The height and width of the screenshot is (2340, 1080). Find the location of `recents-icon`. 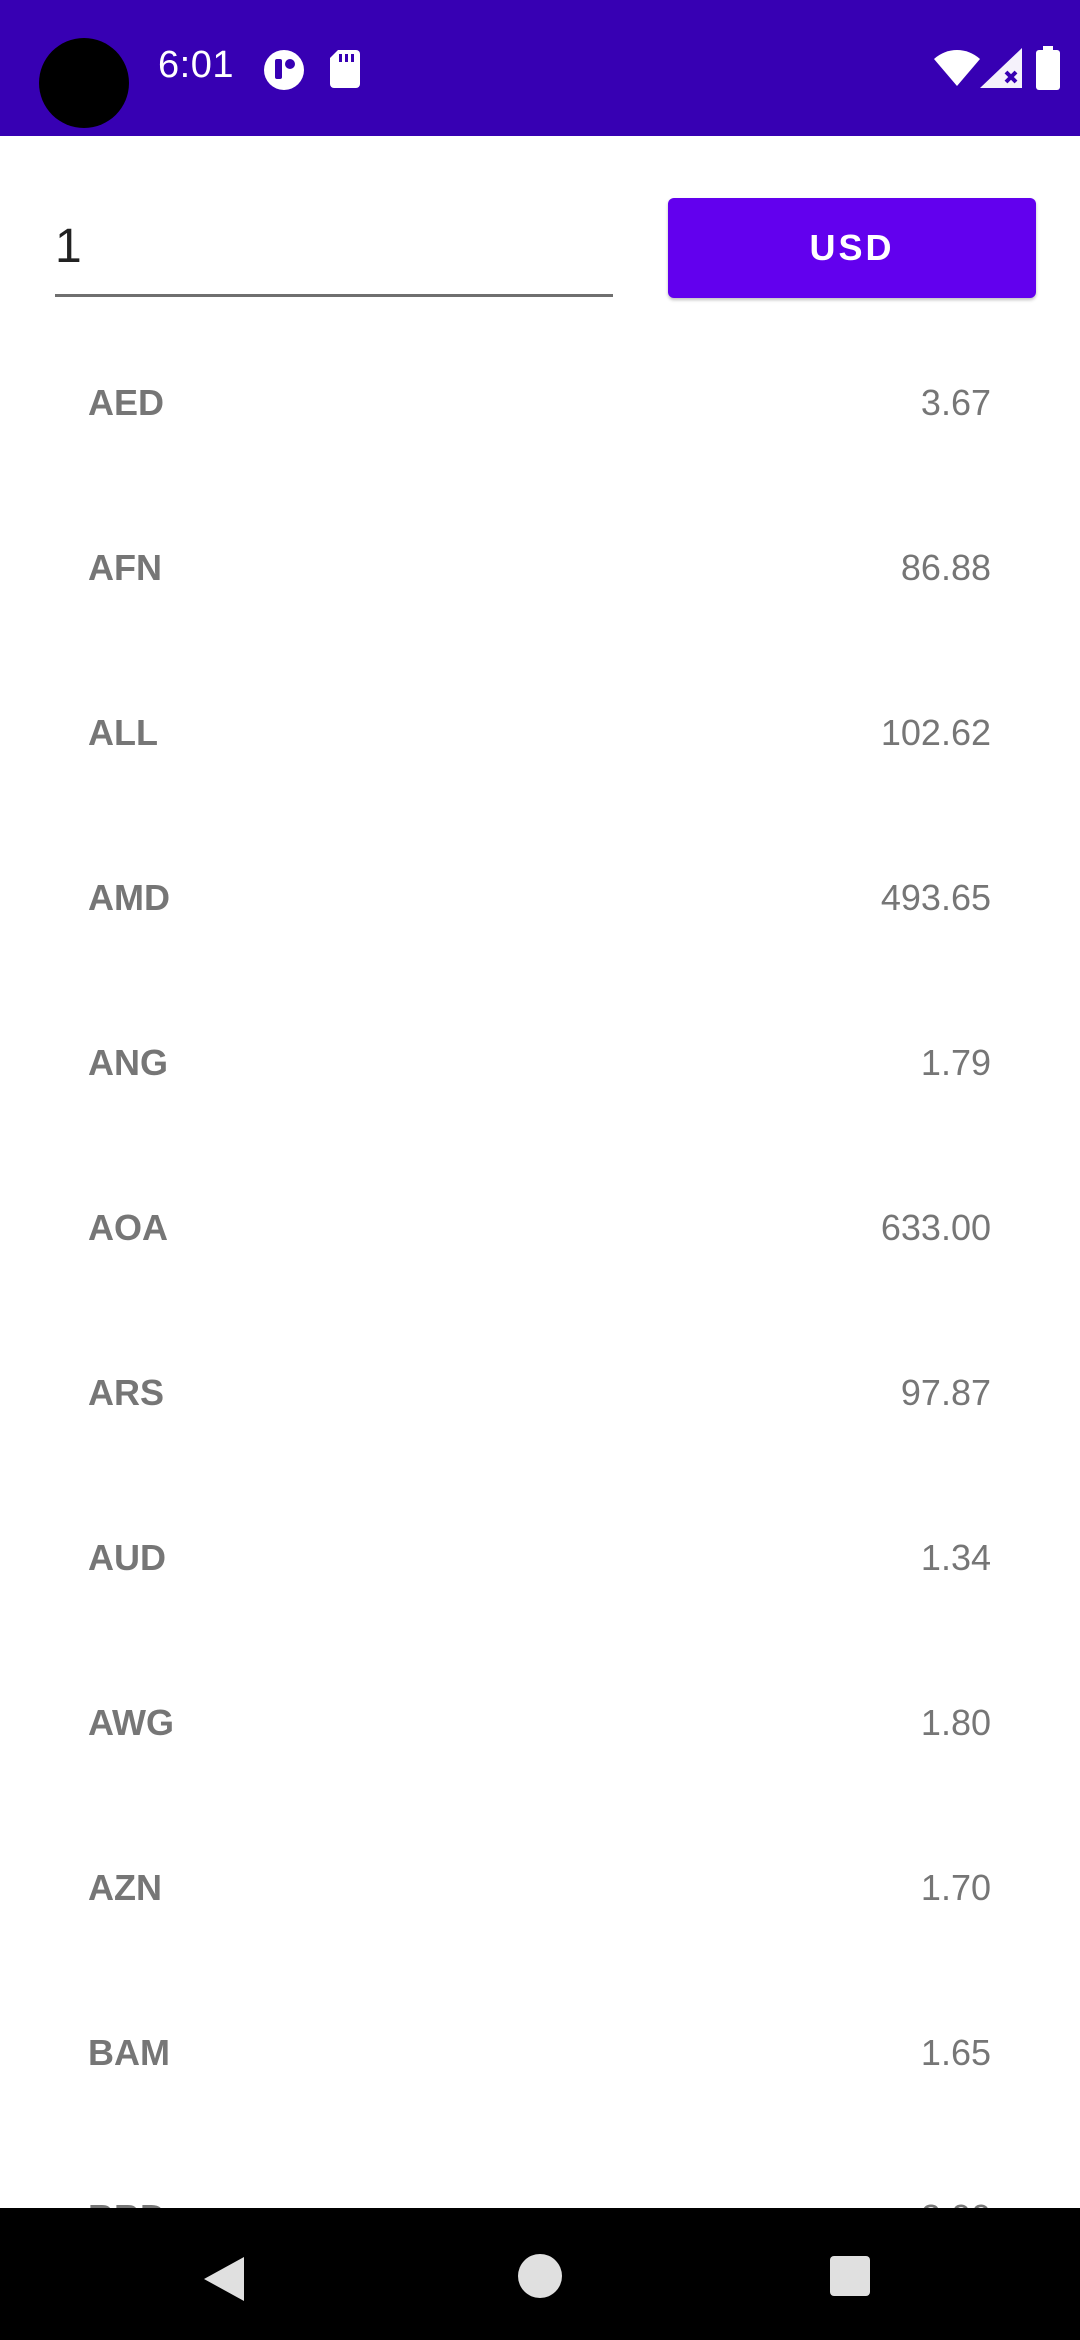

recents-icon is located at coordinates (850, 2276).